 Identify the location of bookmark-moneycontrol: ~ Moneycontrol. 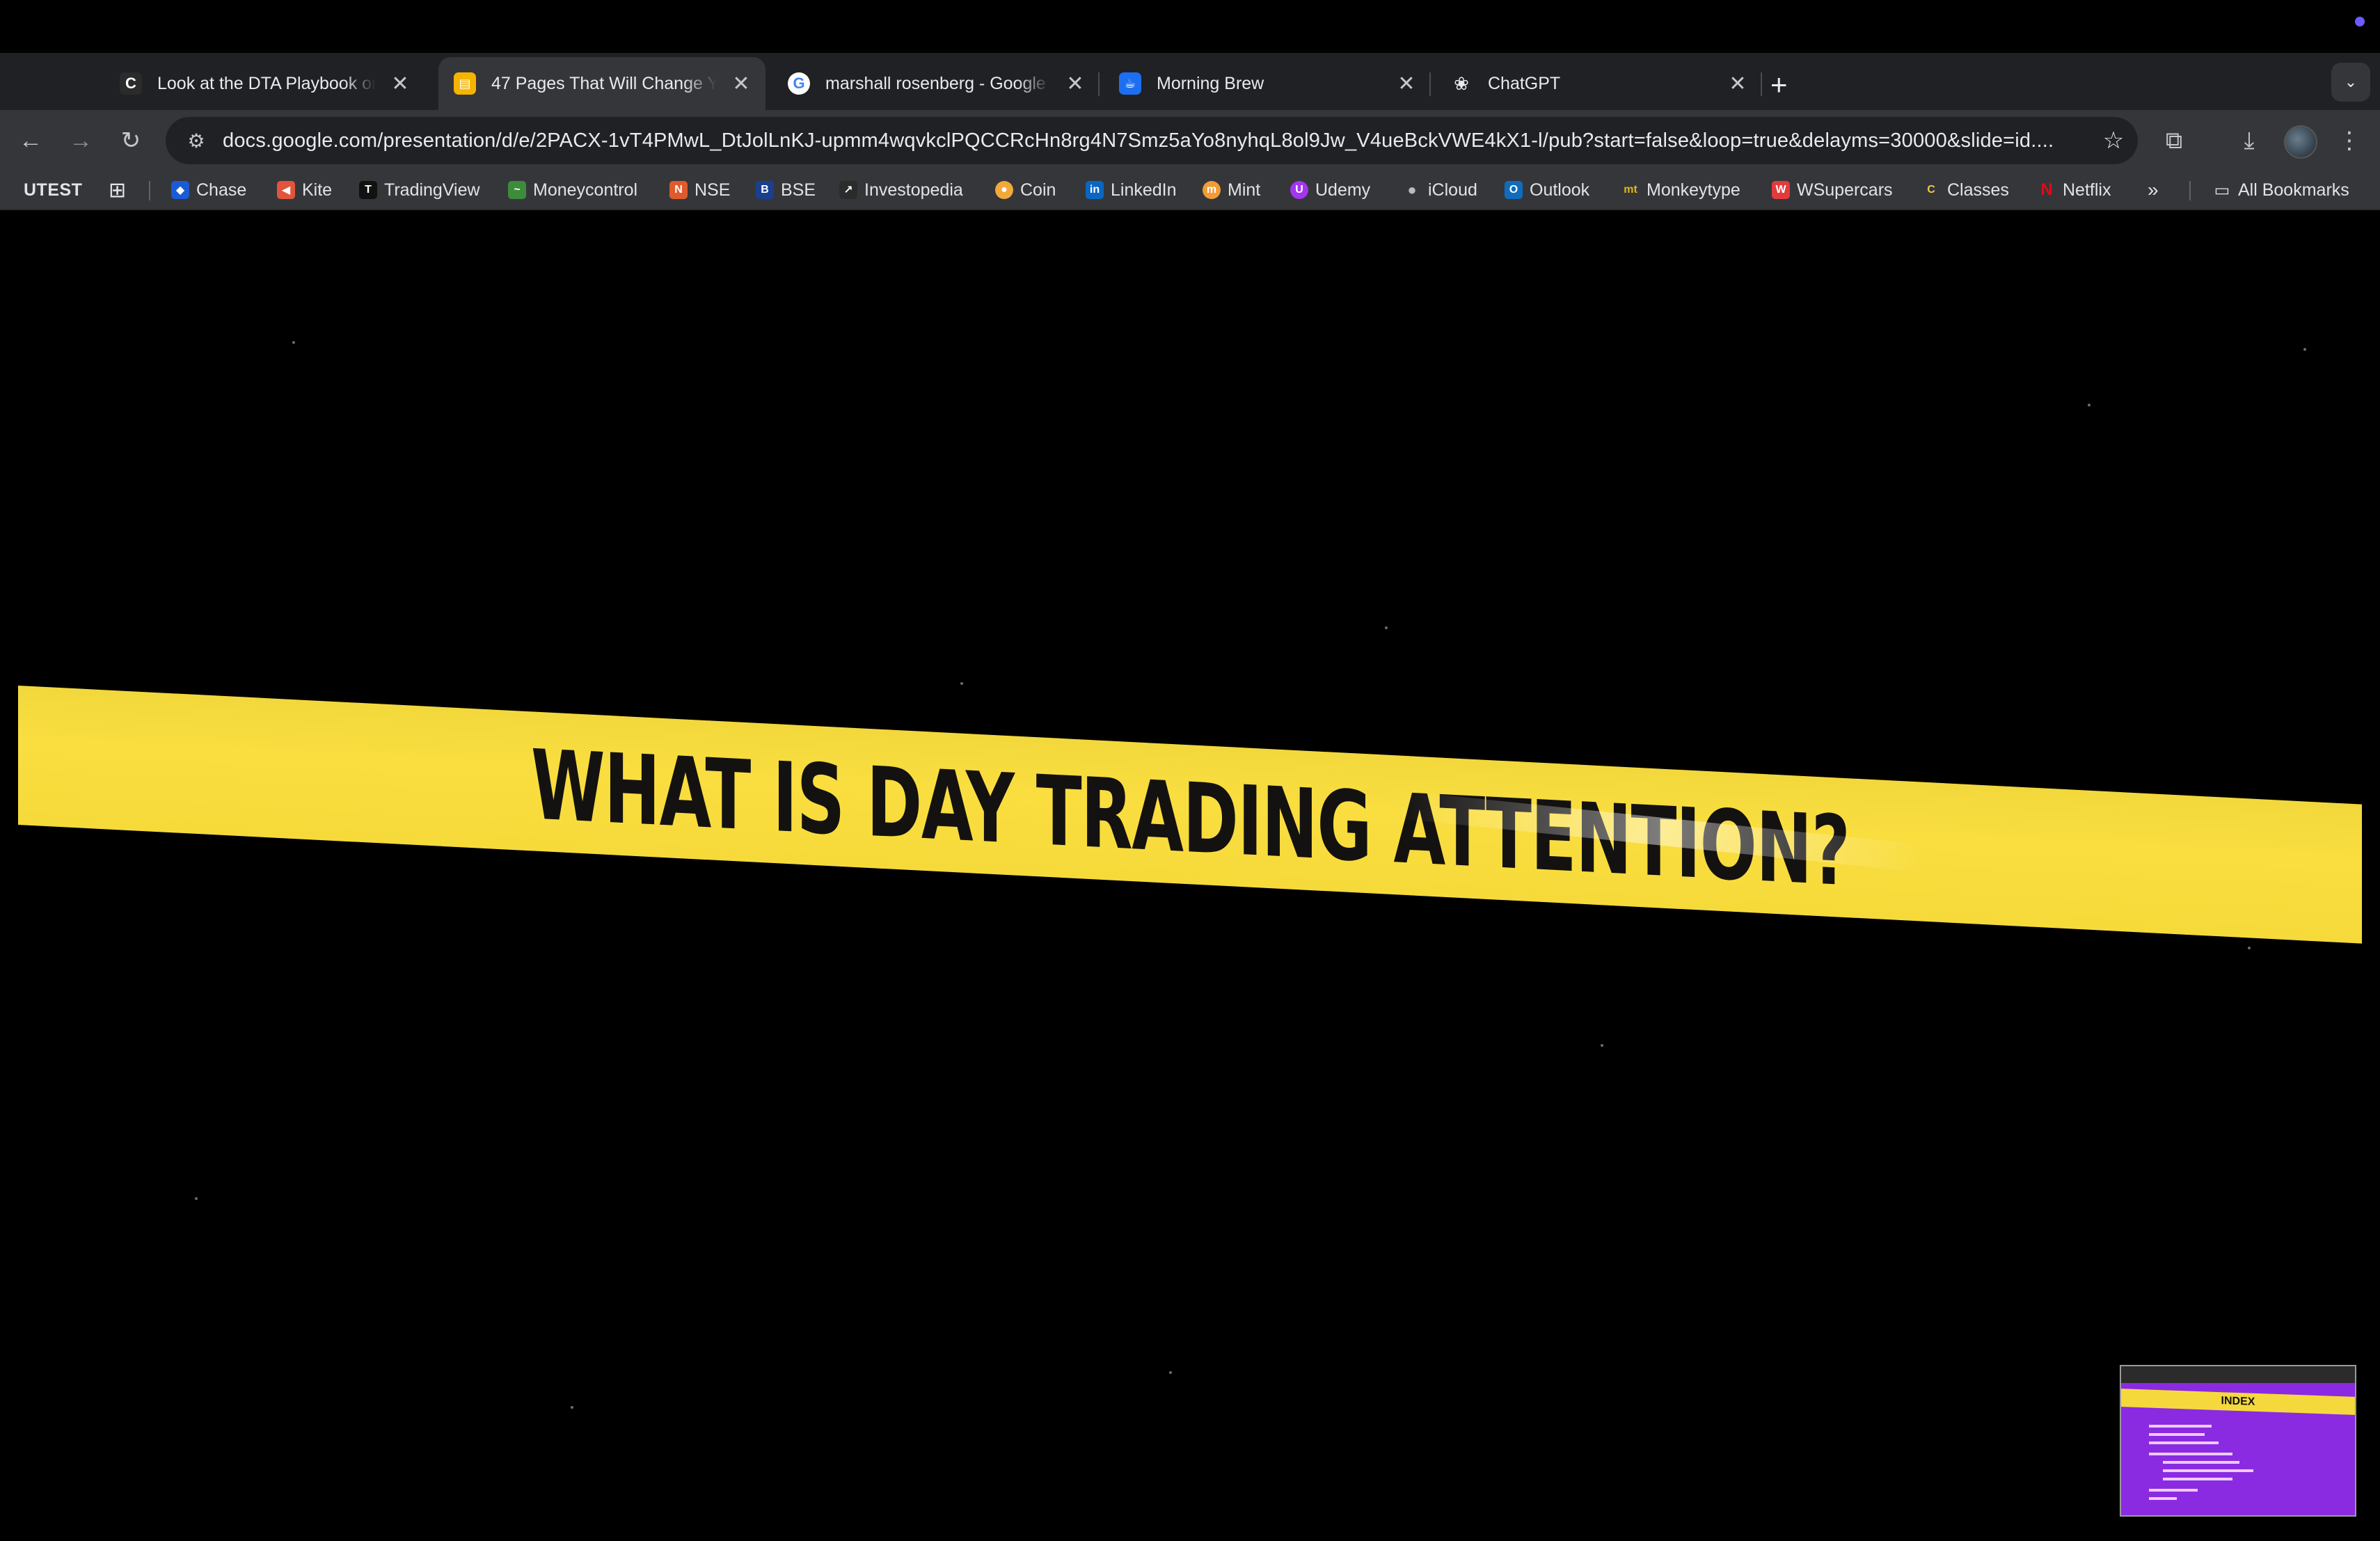
(572, 190).